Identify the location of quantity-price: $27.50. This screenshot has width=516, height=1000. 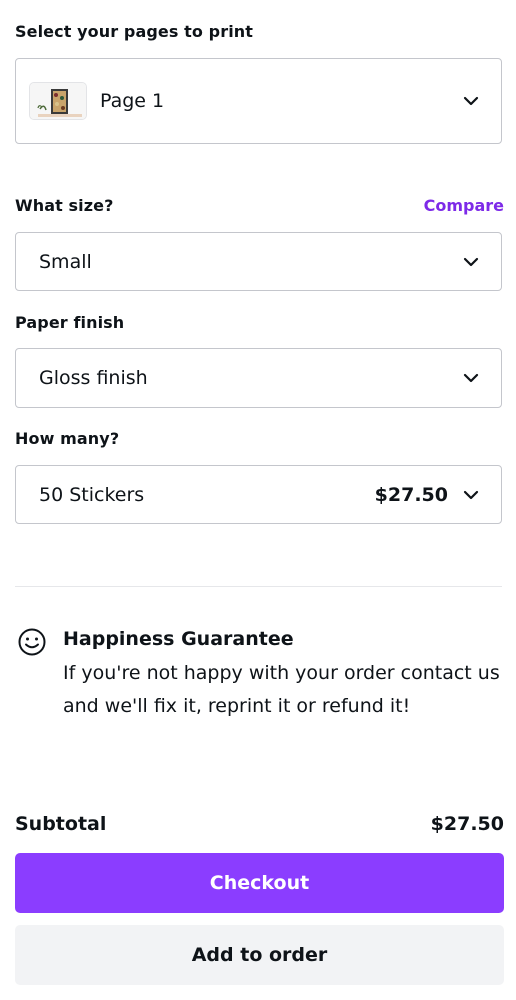
(411, 494).